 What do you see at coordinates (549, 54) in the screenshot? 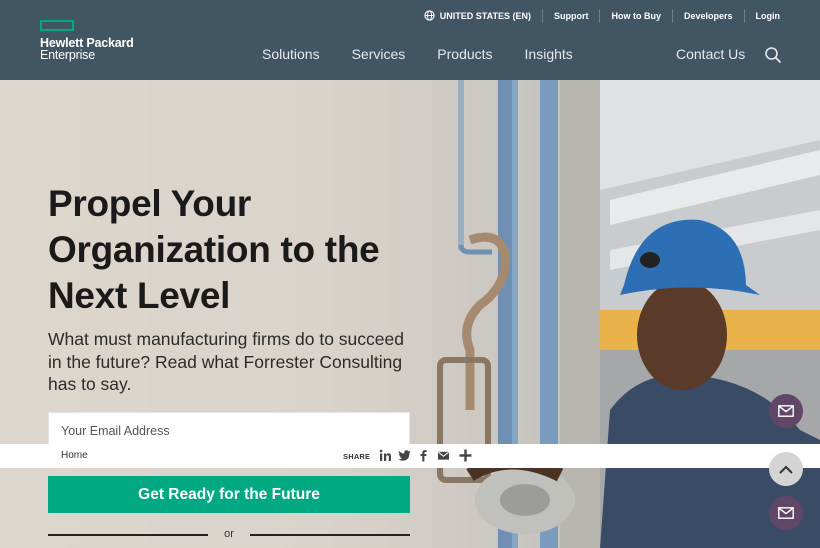
I see `nav-item-insights: Insights` at bounding box center [549, 54].